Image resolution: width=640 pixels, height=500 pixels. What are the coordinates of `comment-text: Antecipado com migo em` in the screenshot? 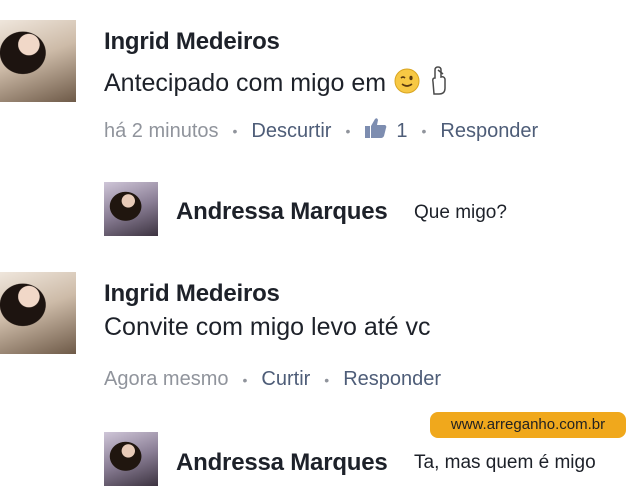 It's located at (277, 84).